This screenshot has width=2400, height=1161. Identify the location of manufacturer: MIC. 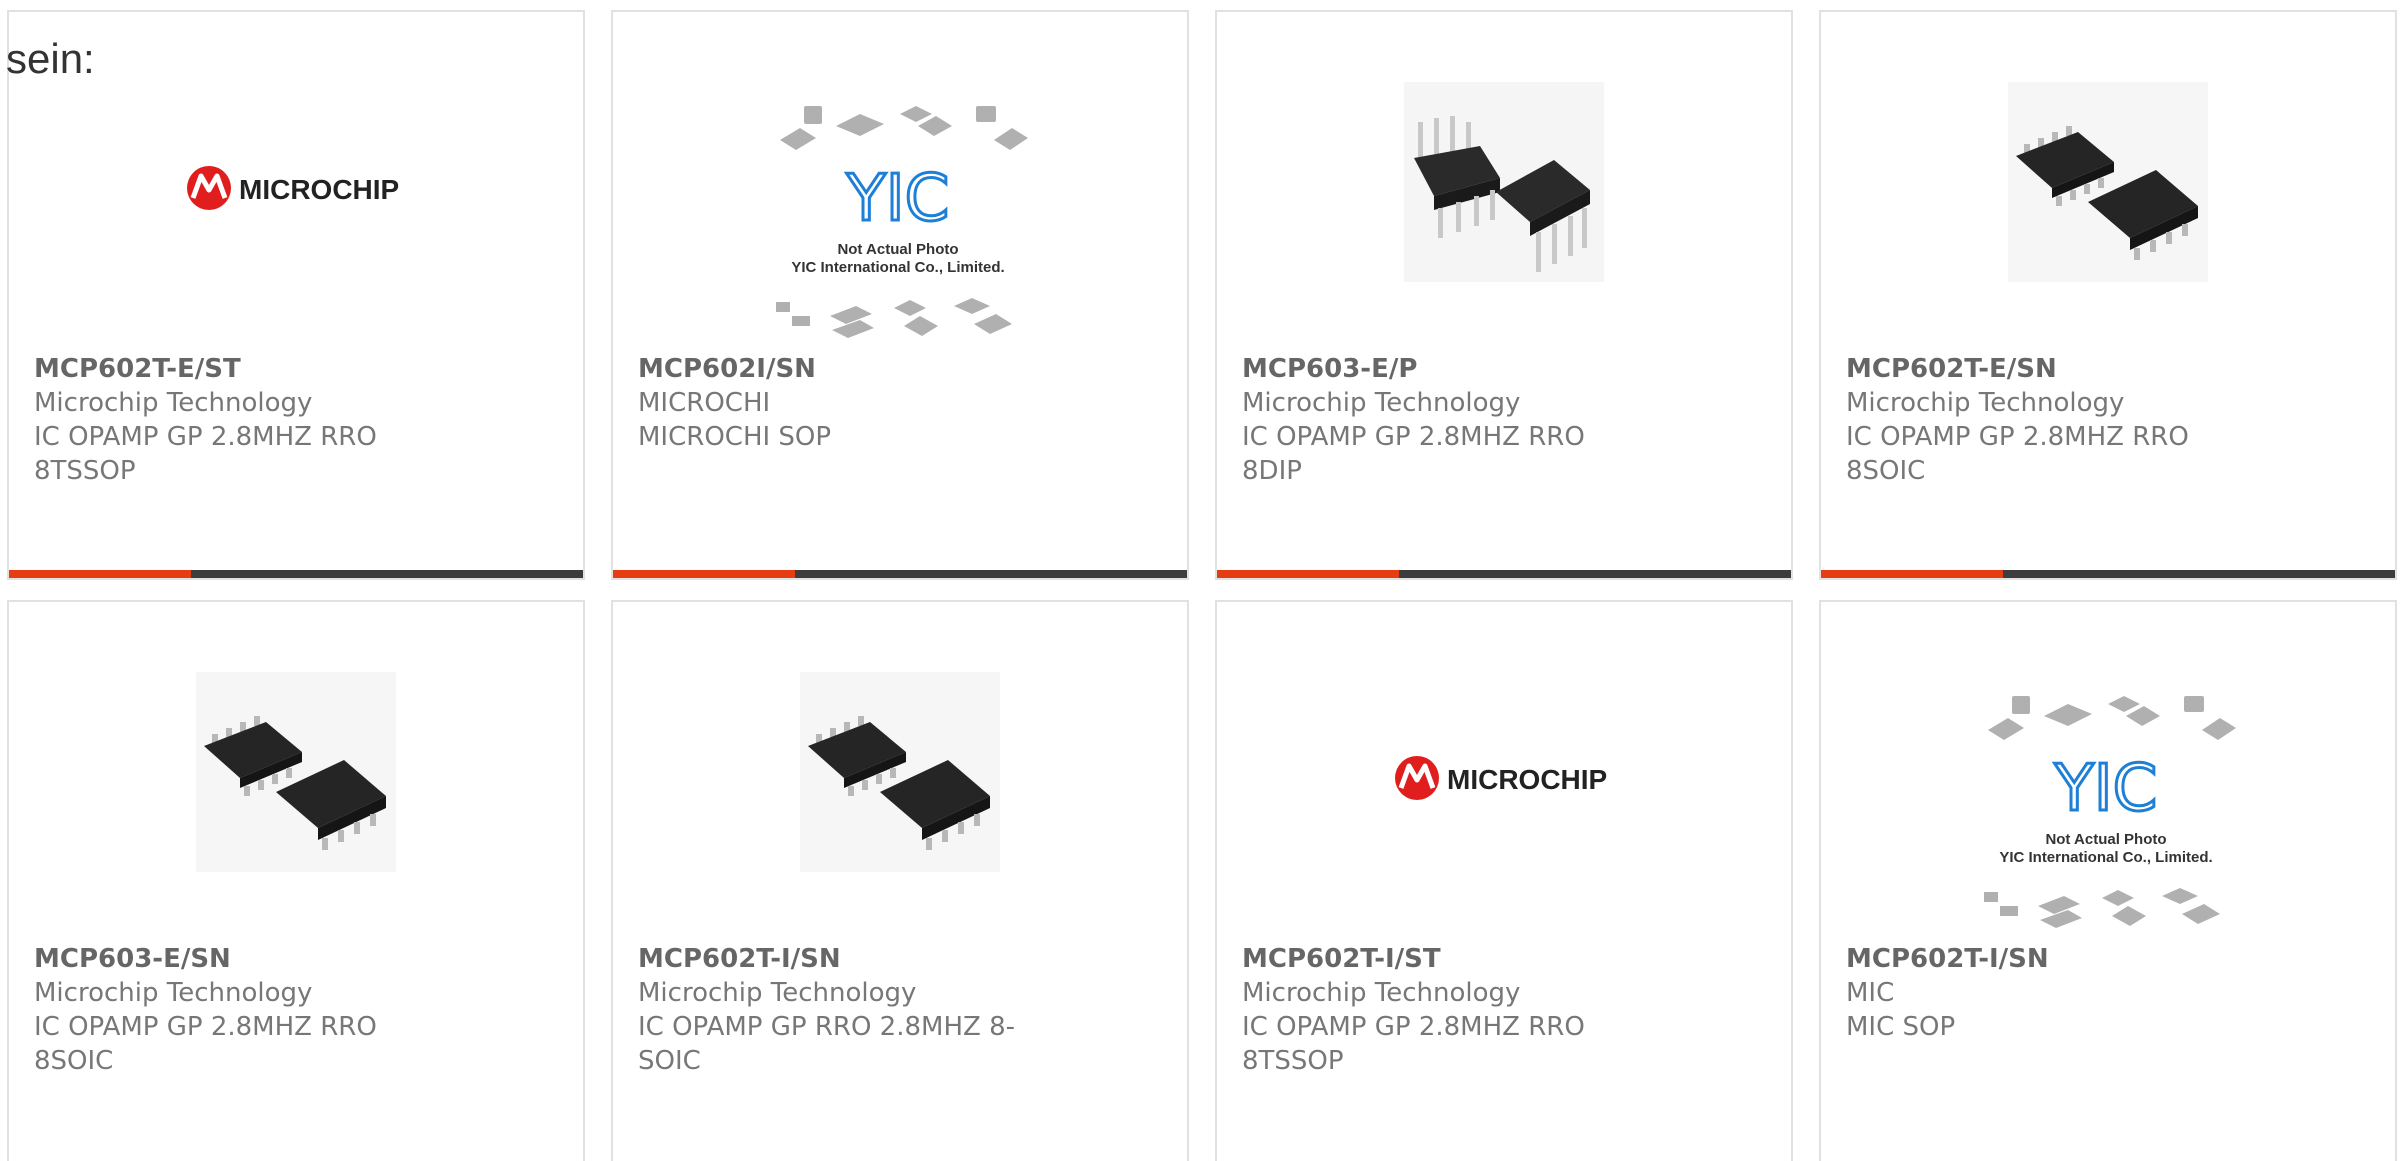
(1870, 993).